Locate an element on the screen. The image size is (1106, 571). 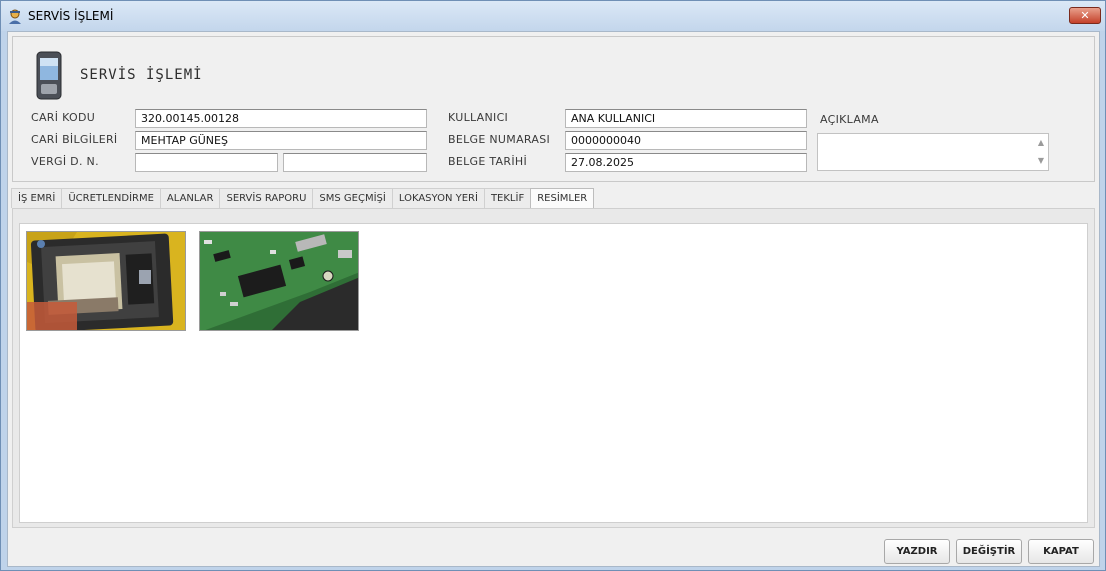
image-thumb-circuit-board is located at coordinates (279, 281).